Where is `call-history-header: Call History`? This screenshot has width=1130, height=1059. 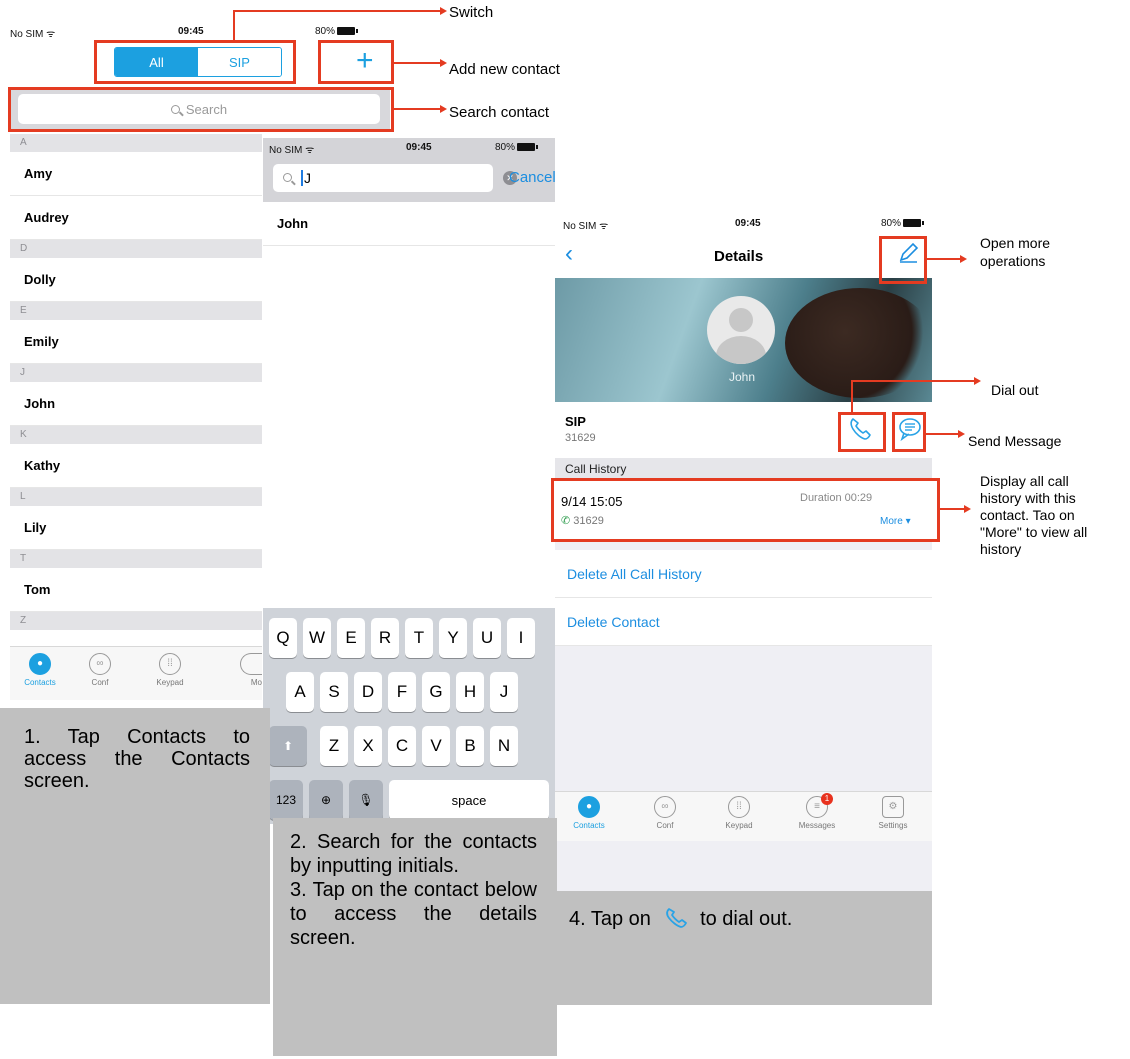 call-history-header: Call History is located at coordinates (743, 469).